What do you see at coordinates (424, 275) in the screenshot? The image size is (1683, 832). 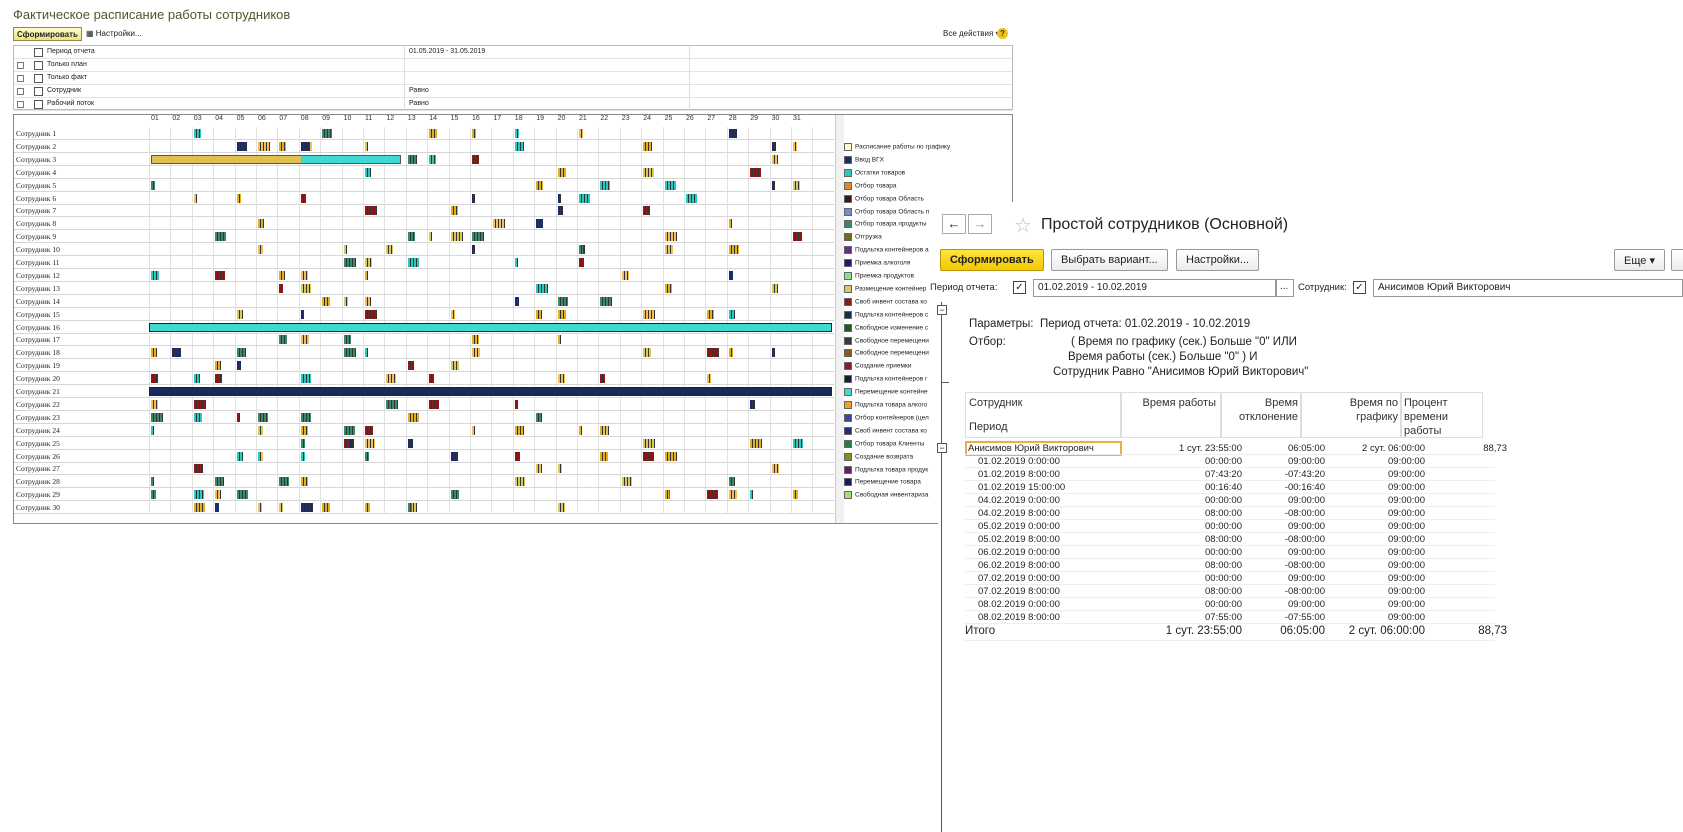 I see `employee-row: Сотрудник 12` at bounding box center [424, 275].